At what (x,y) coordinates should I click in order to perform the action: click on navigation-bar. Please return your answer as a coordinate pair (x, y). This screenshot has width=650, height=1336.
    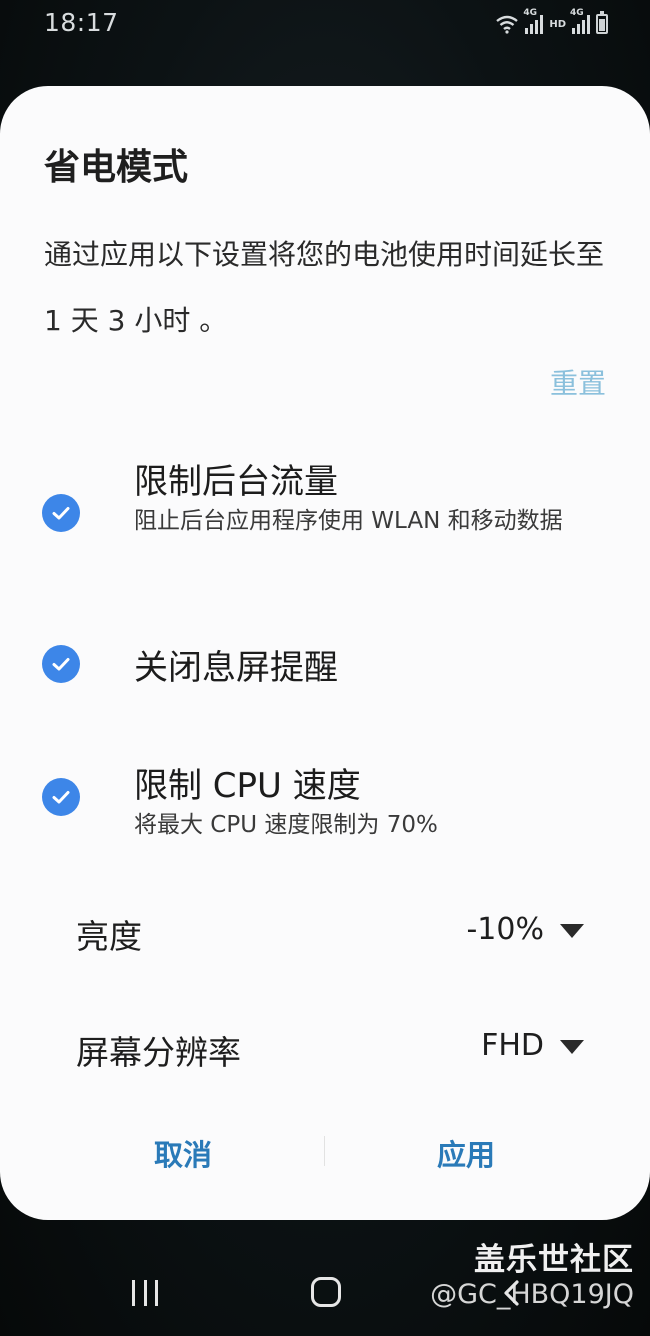
    Looking at the image, I should click on (325, 1297).